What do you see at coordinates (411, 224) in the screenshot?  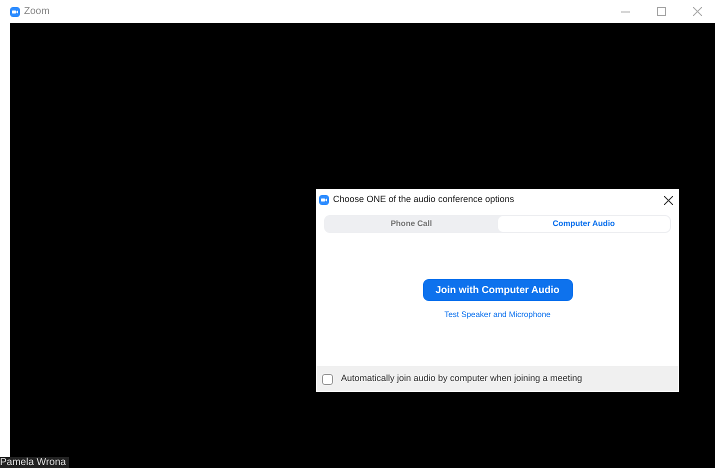 I see `audio-tab: Phone Call` at bounding box center [411, 224].